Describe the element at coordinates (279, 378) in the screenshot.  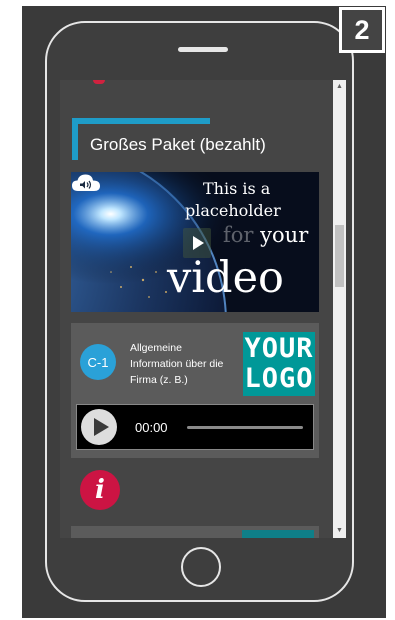
I see `logo-line2: LOGO` at that location.